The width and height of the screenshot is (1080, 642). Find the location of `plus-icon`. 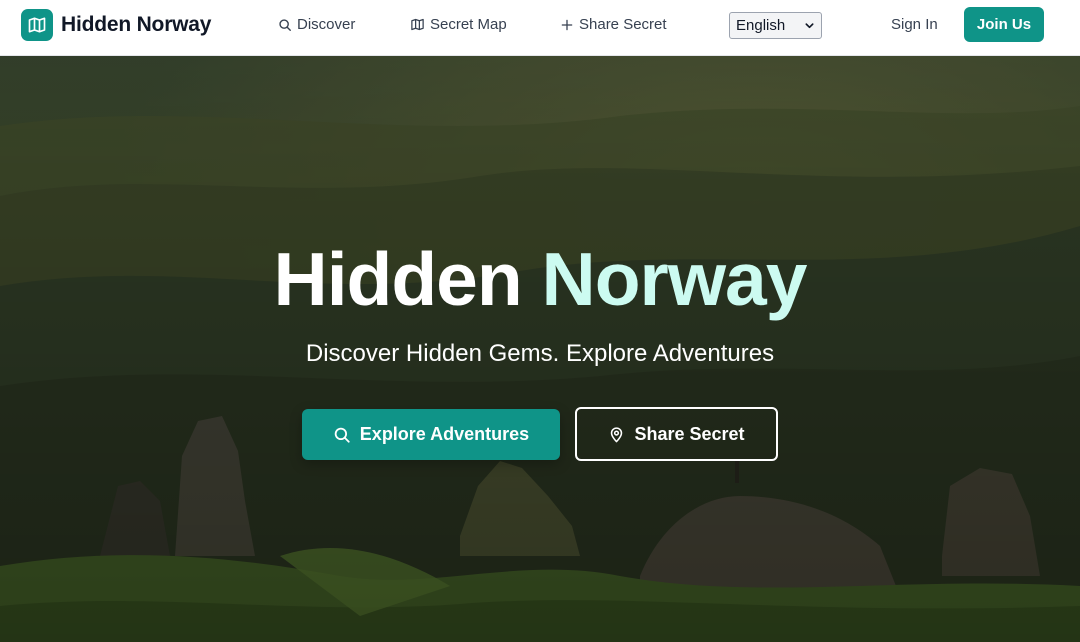

plus-icon is located at coordinates (567, 24).